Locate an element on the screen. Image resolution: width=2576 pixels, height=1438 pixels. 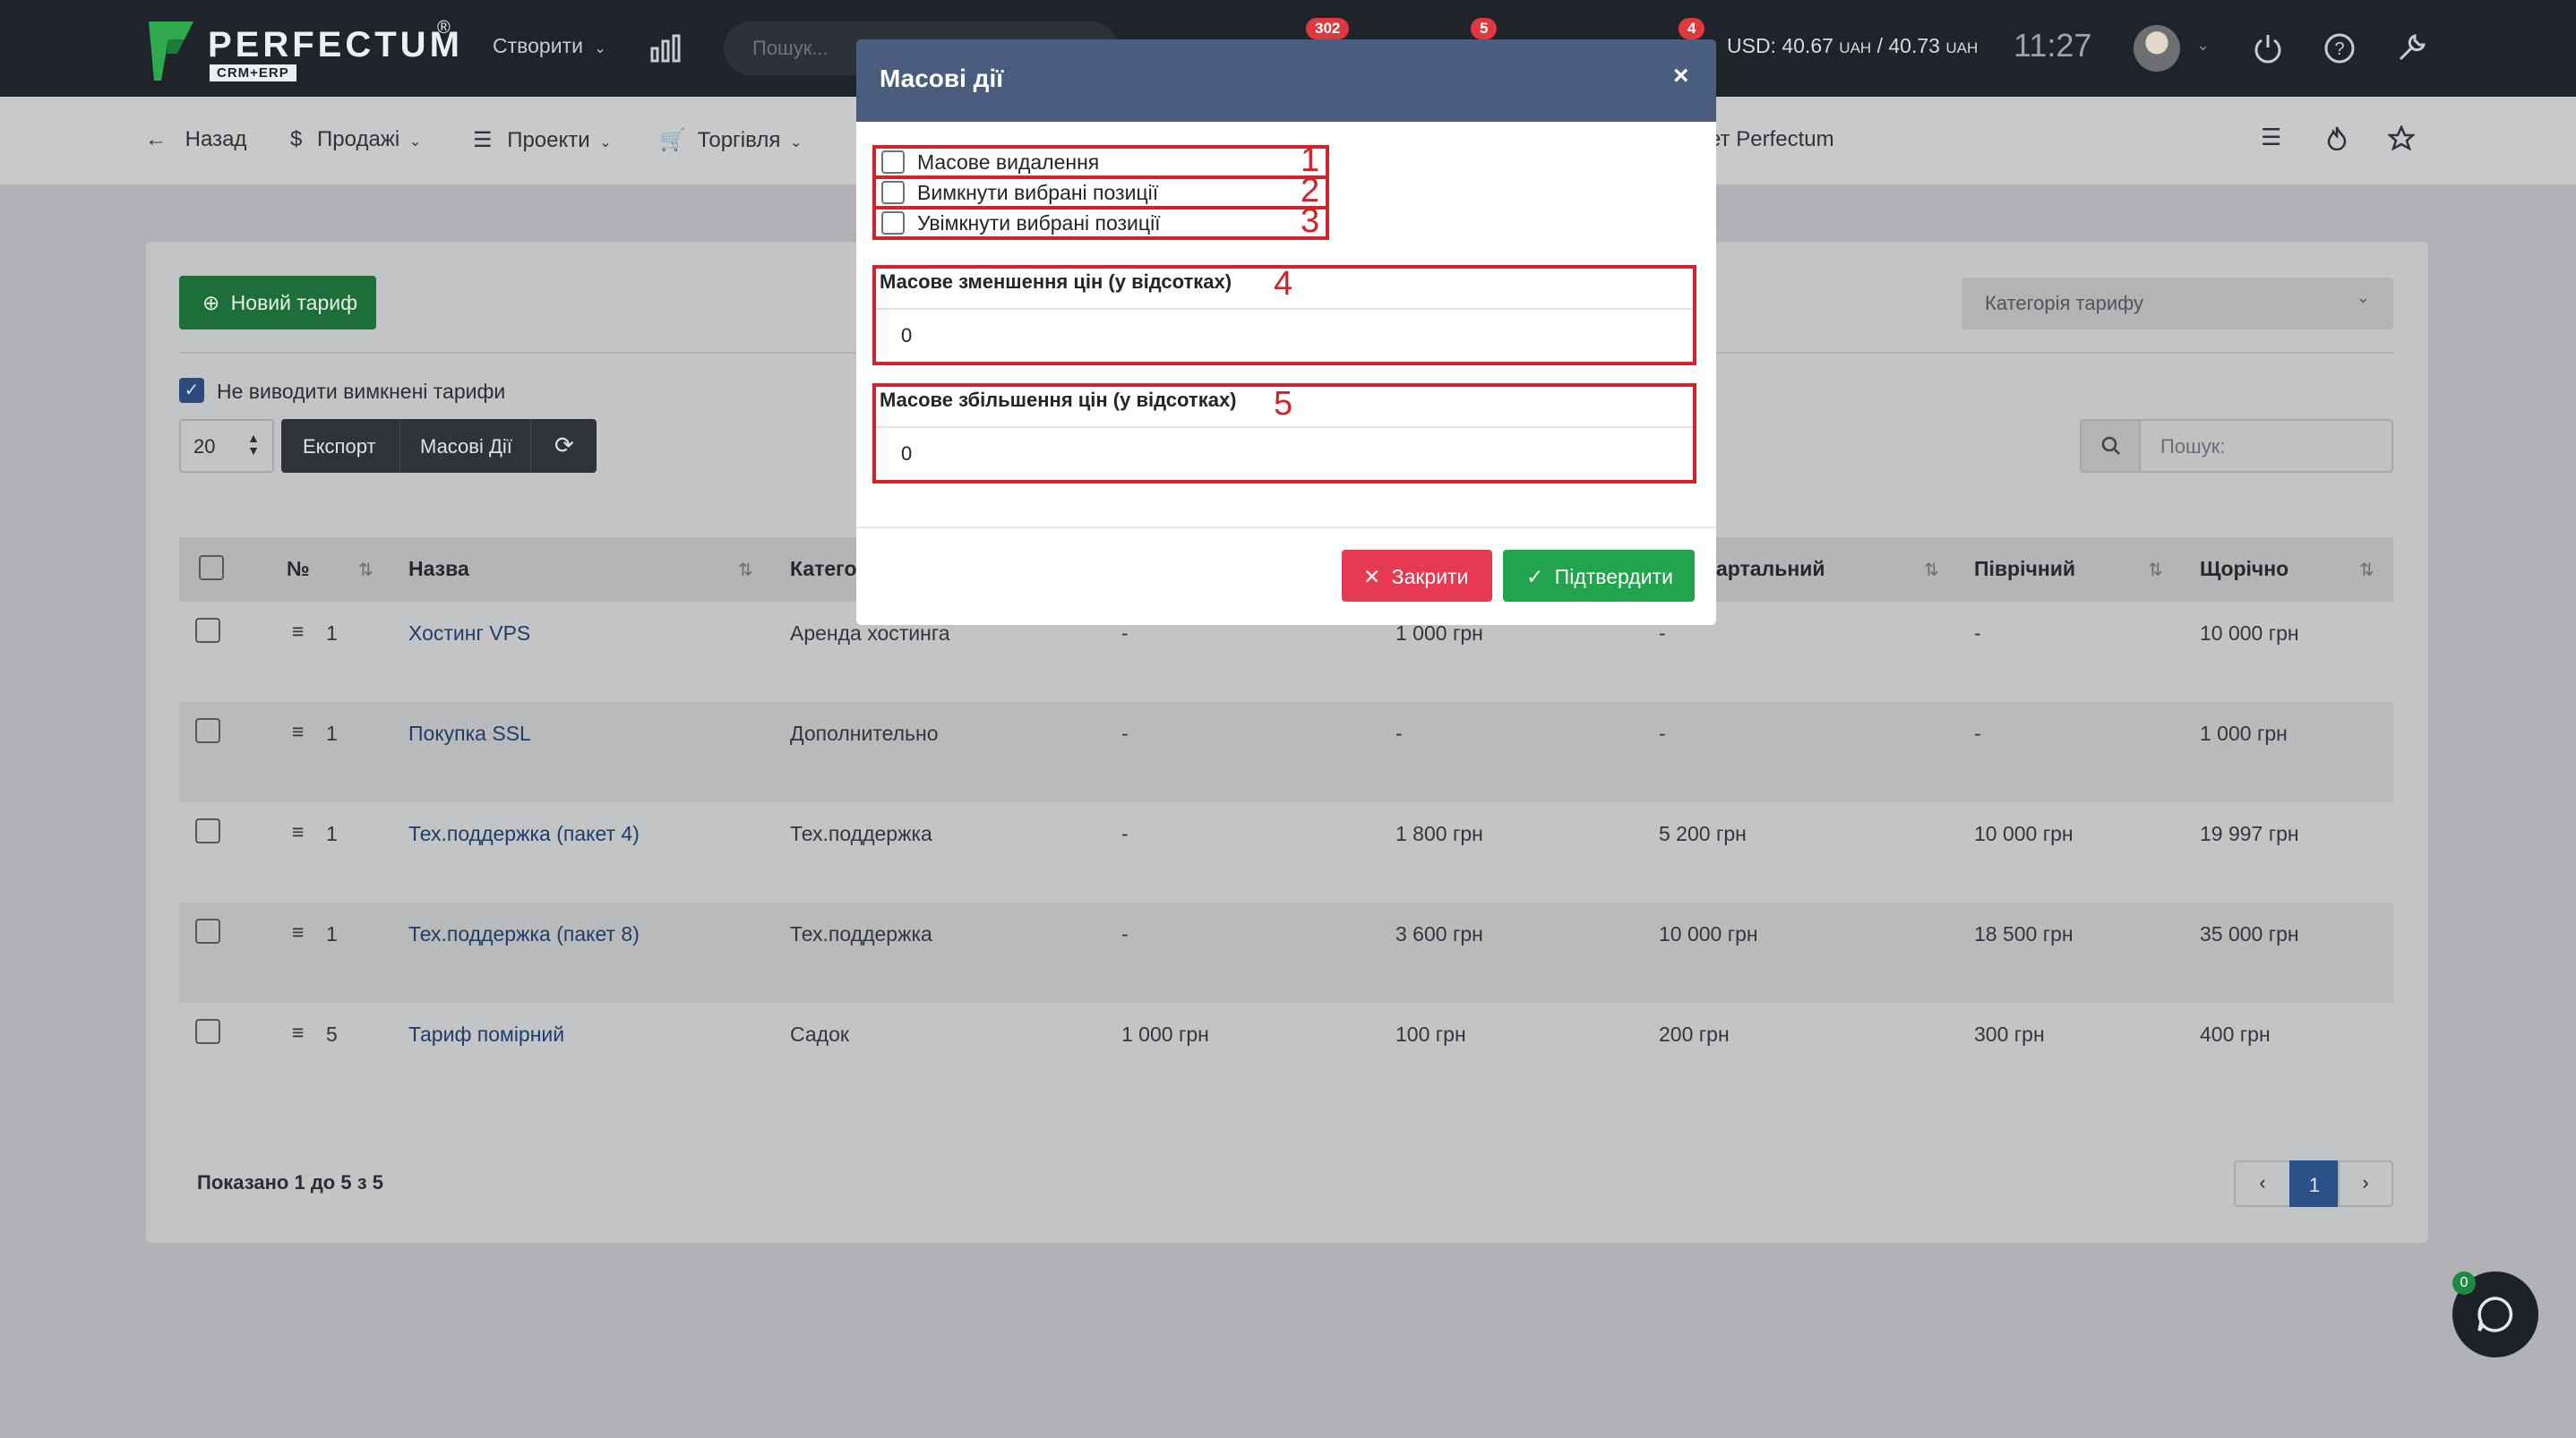
price-decrease-label: Масове зменшення цін (у відсотках) is located at coordinates (1056, 281).